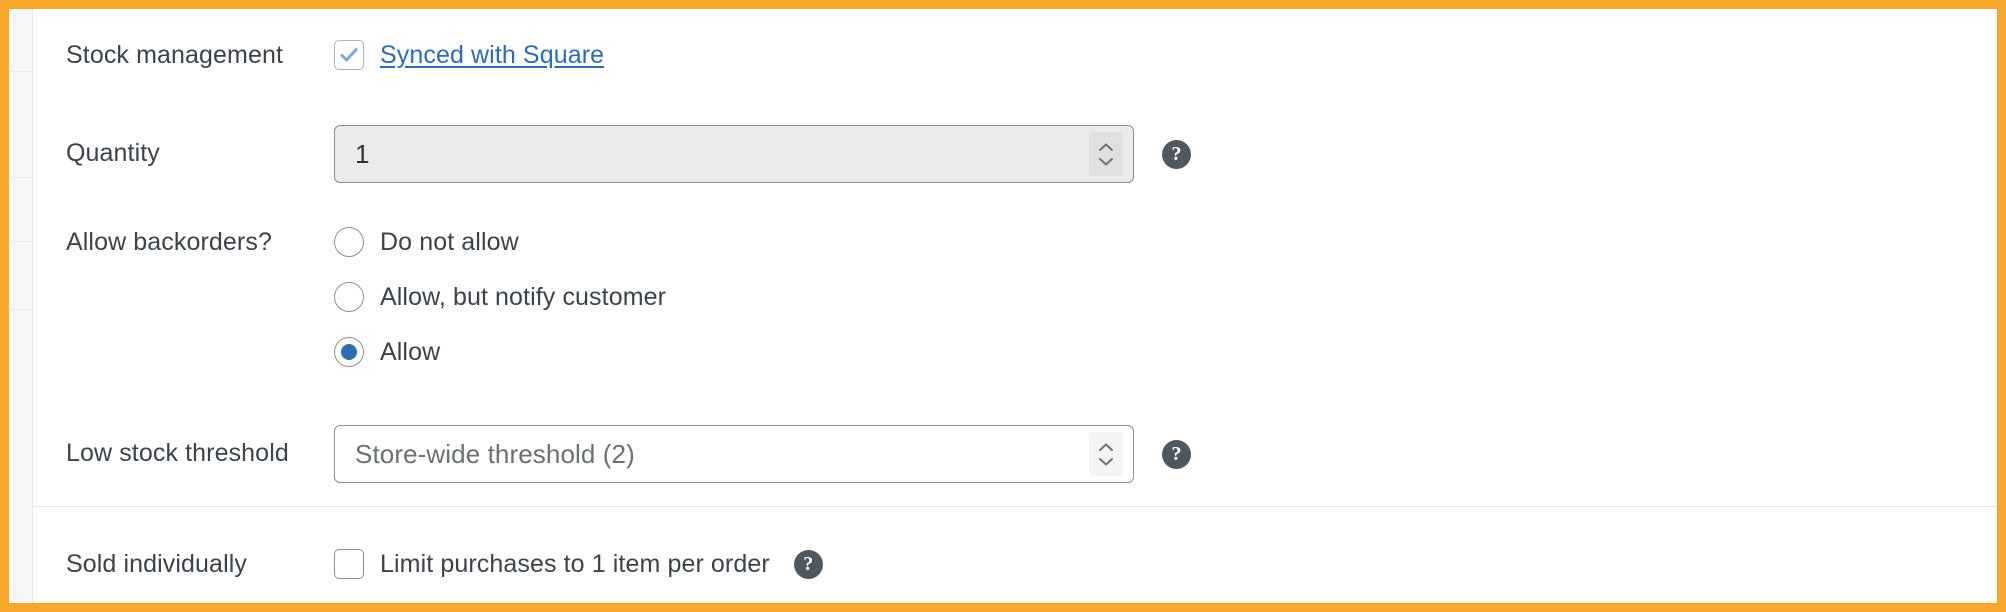 The height and width of the screenshot is (612, 2006). I want to click on stock-management-checkbox, so click(349, 55).